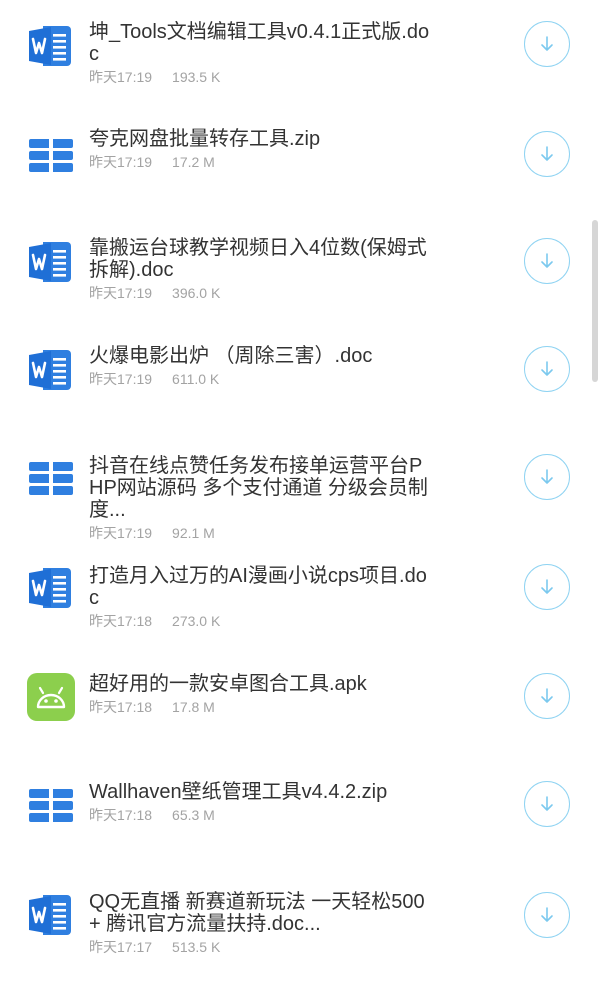 This screenshot has height=998, width=598. I want to click on file-info: 靠搬运台球教学视频日入4位数(保姆式拆解).doc 昨天17:19 396.0 K, so click(261, 269).